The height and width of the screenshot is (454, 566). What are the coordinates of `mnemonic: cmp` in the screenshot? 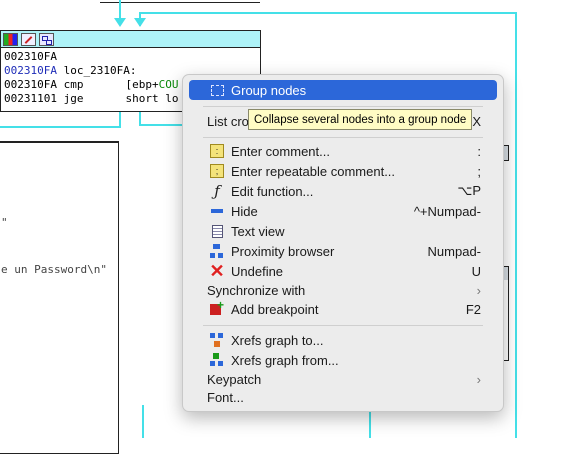 It's located at (70, 84).